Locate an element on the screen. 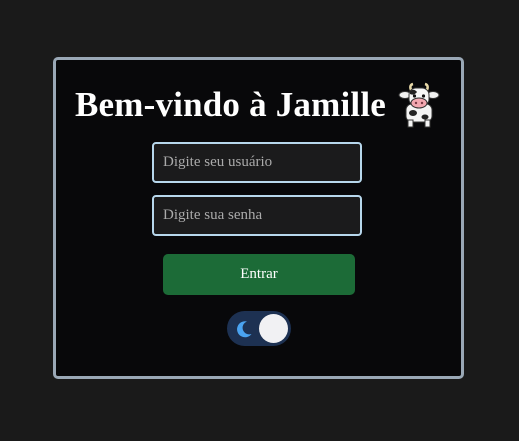 The height and width of the screenshot is (441, 519). theme-toggle is located at coordinates (259, 328).